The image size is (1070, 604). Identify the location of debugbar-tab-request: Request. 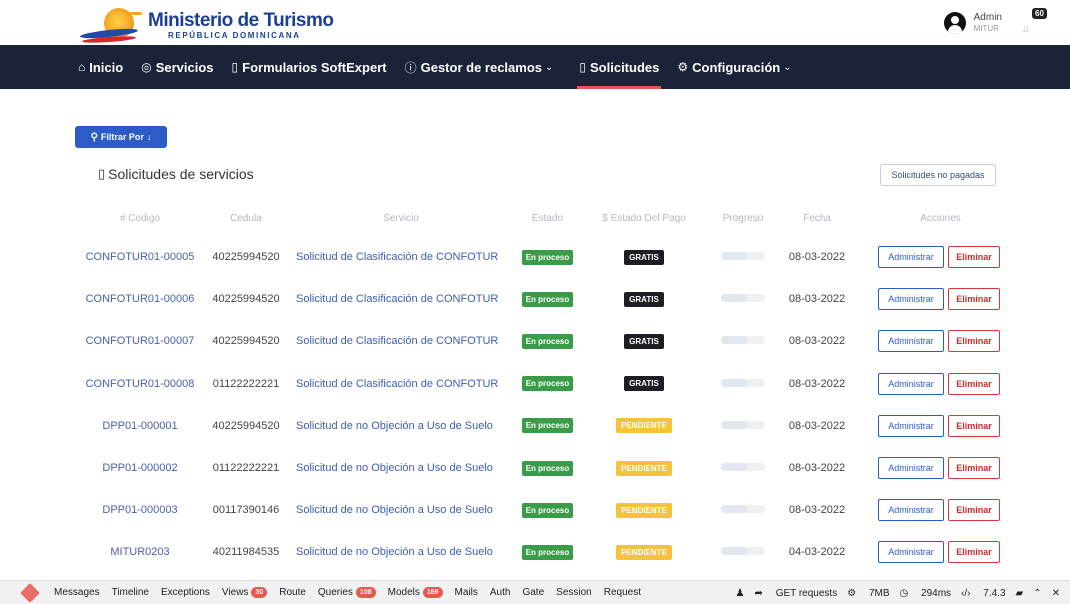
(622, 592).